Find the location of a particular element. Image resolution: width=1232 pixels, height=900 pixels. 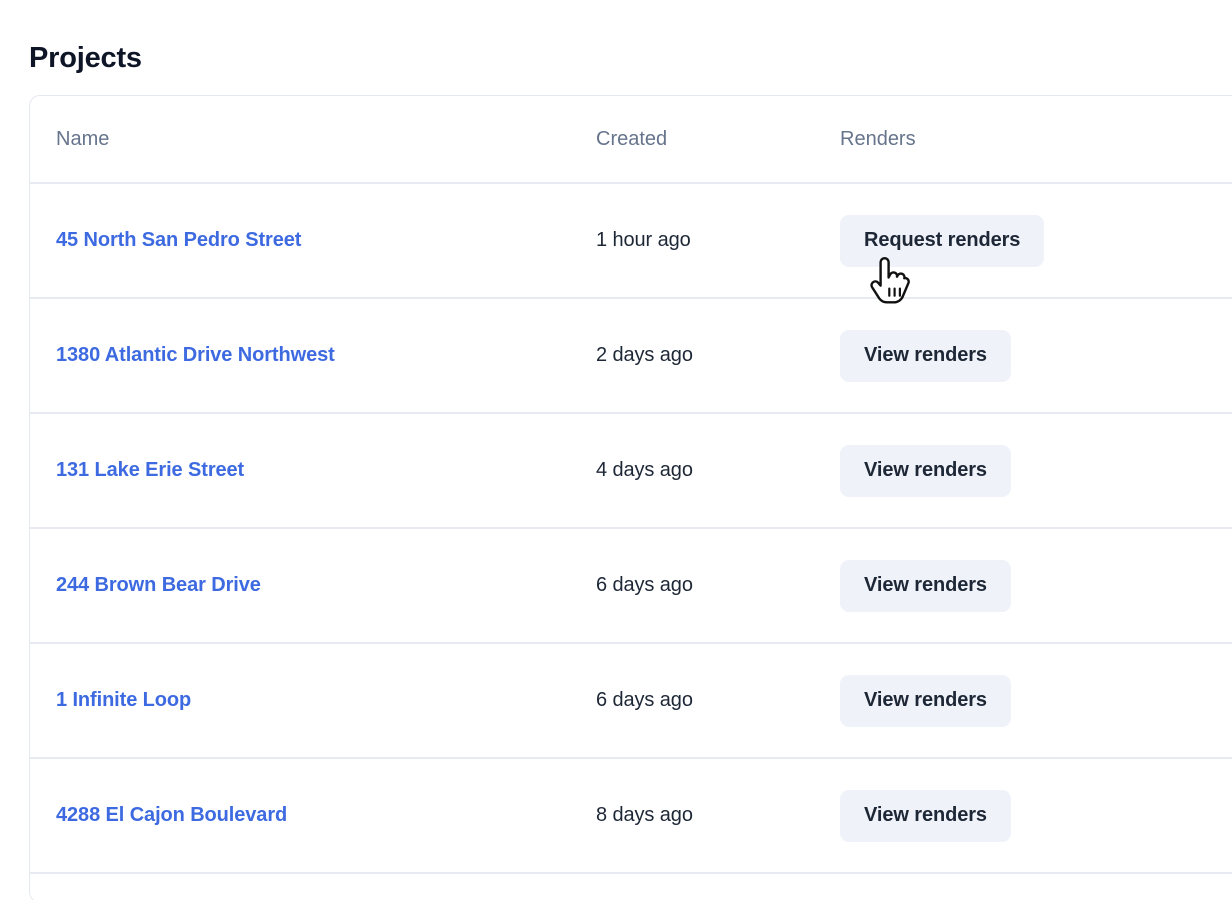

cell-name: 131 Lake Erie Street is located at coordinates (313, 471).